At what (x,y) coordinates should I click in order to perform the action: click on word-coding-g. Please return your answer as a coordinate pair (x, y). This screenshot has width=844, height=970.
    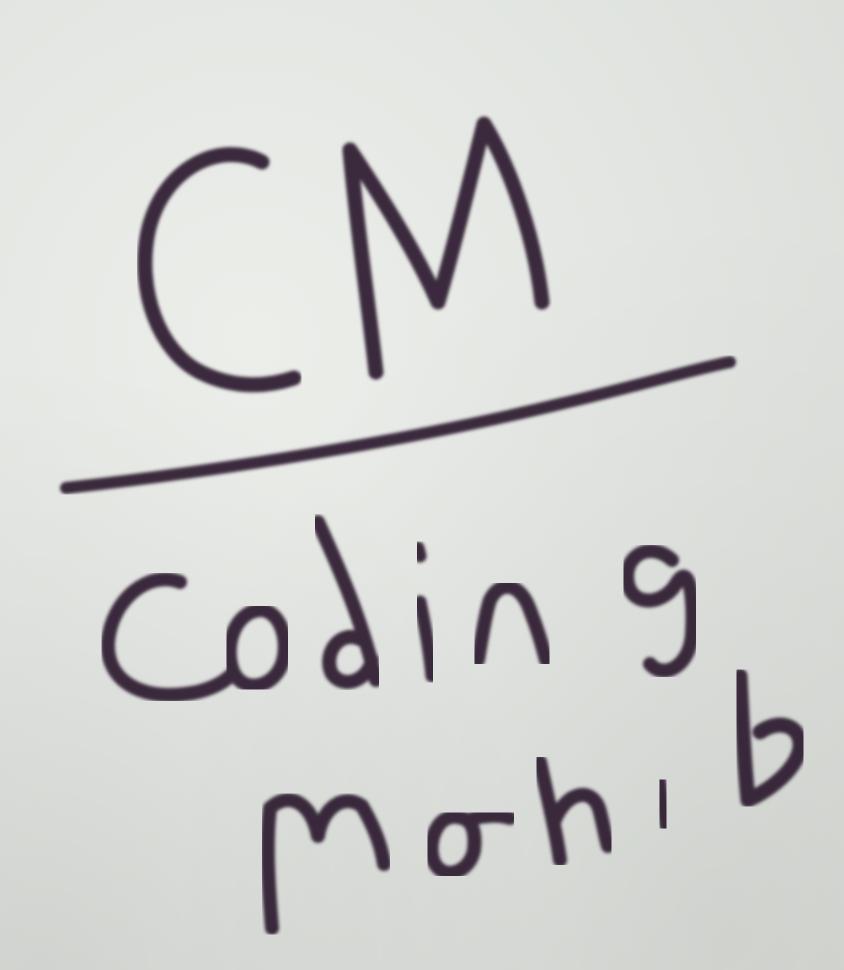
    Looking at the image, I should click on (660, 611).